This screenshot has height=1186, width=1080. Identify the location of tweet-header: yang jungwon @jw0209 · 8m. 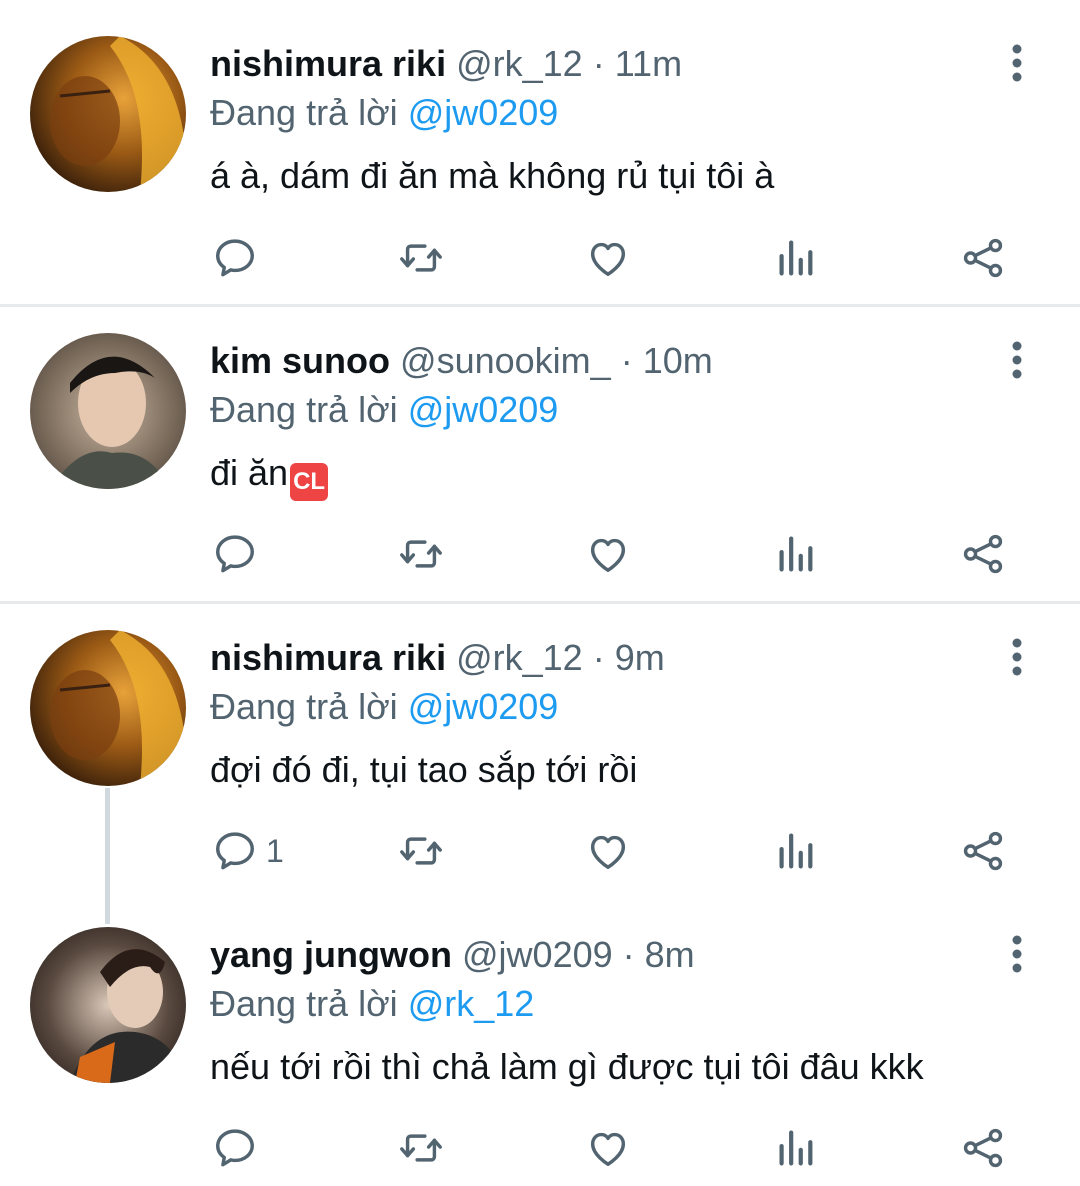
(452, 955).